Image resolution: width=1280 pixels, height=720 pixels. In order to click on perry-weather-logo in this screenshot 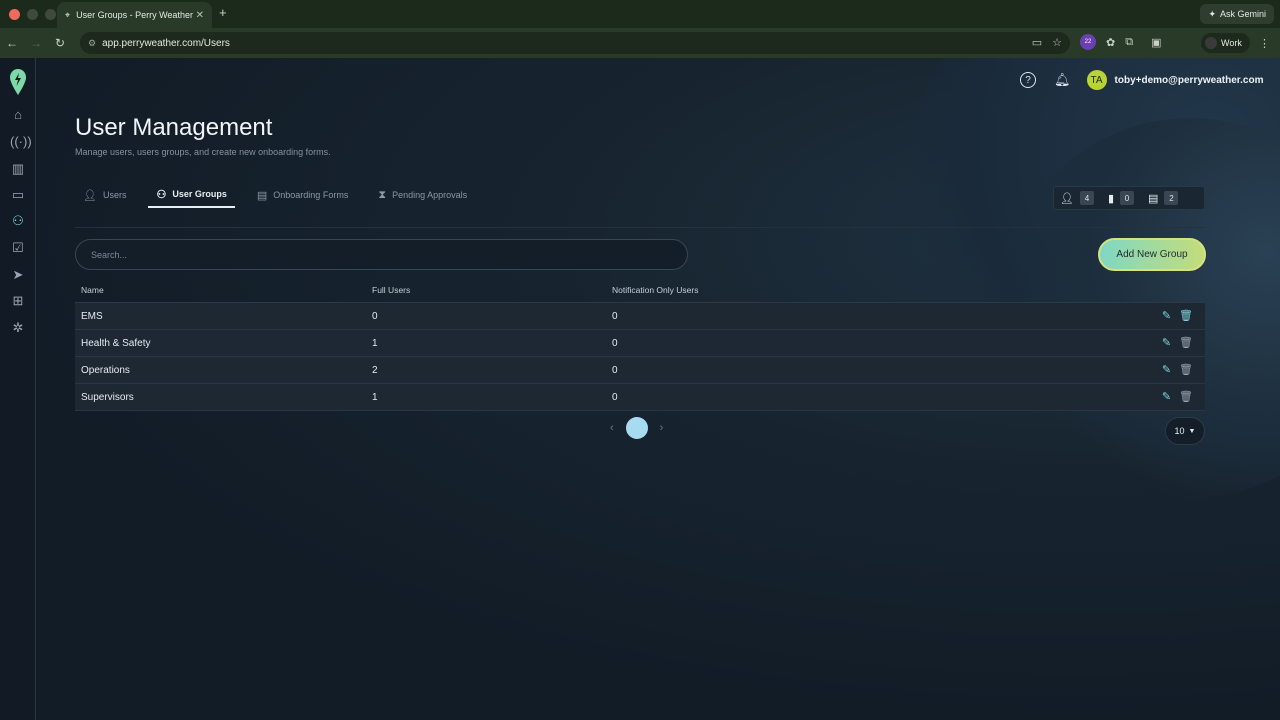, I will do `click(18, 82)`.